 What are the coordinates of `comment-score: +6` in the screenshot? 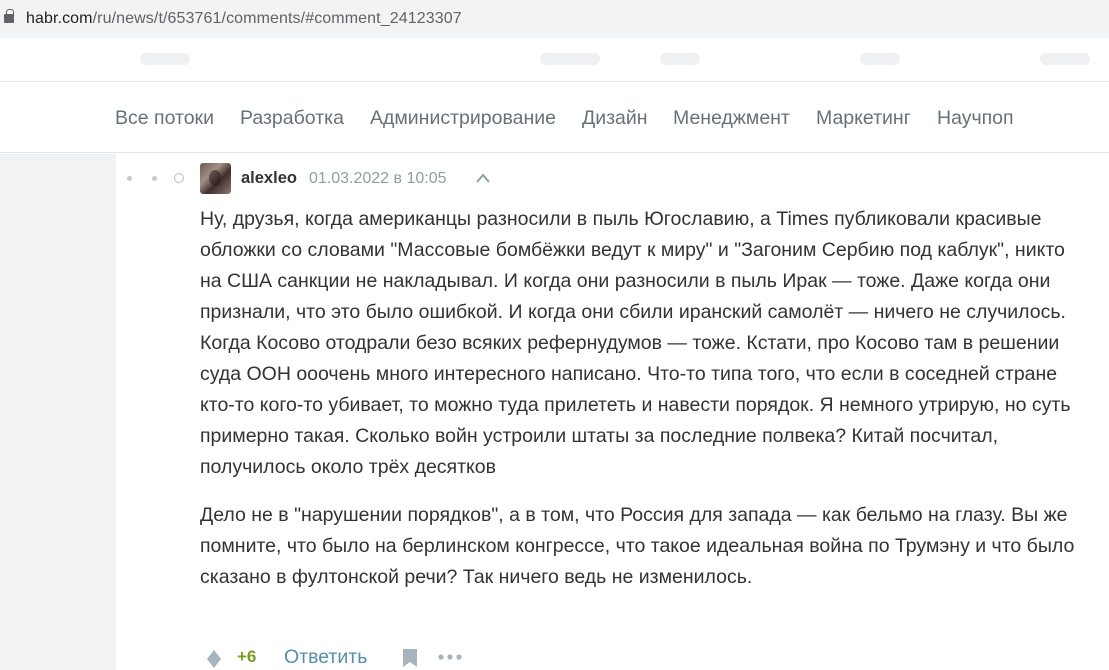 It's located at (247, 656).